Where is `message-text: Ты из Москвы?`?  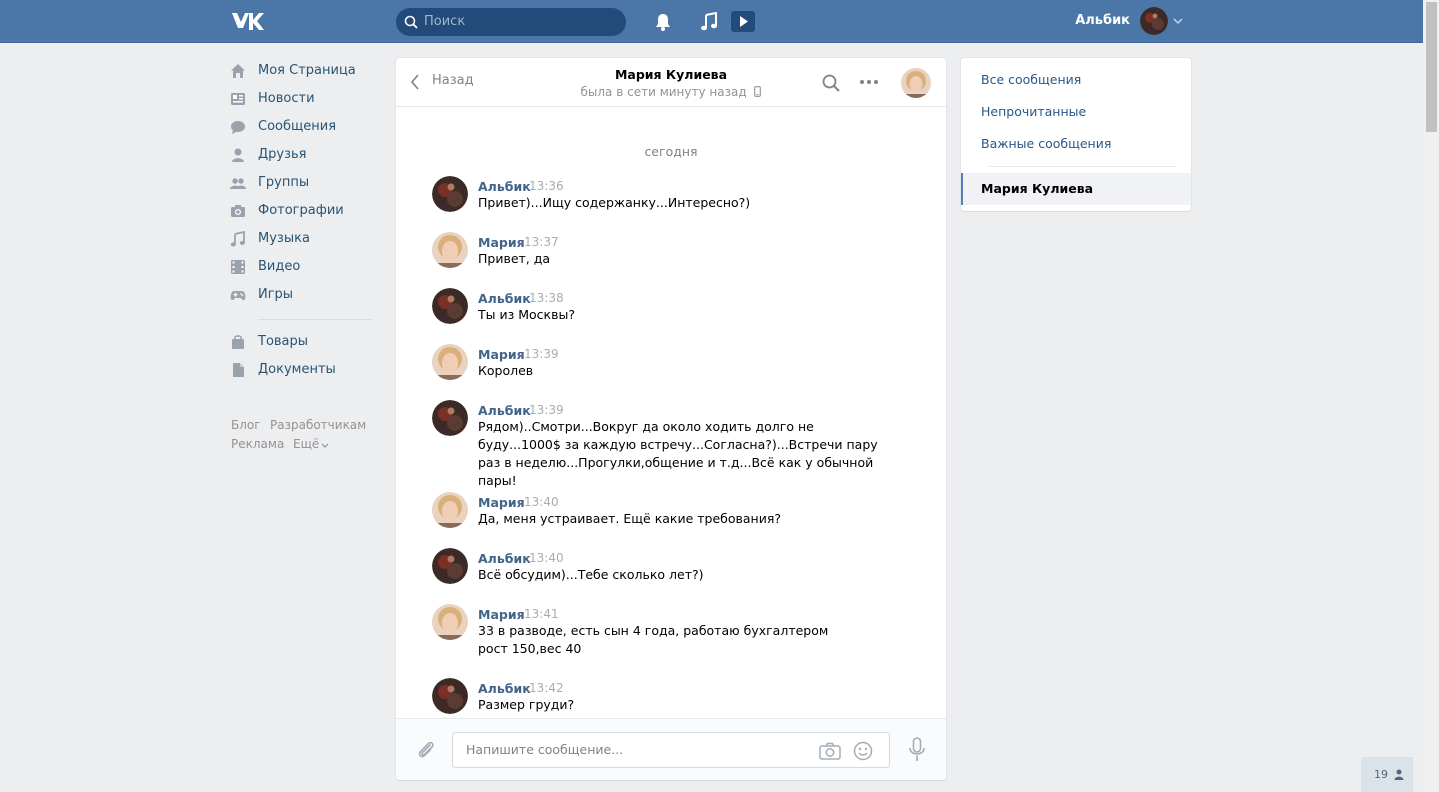
message-text: Ты из Москвы? is located at coordinates (526, 314).